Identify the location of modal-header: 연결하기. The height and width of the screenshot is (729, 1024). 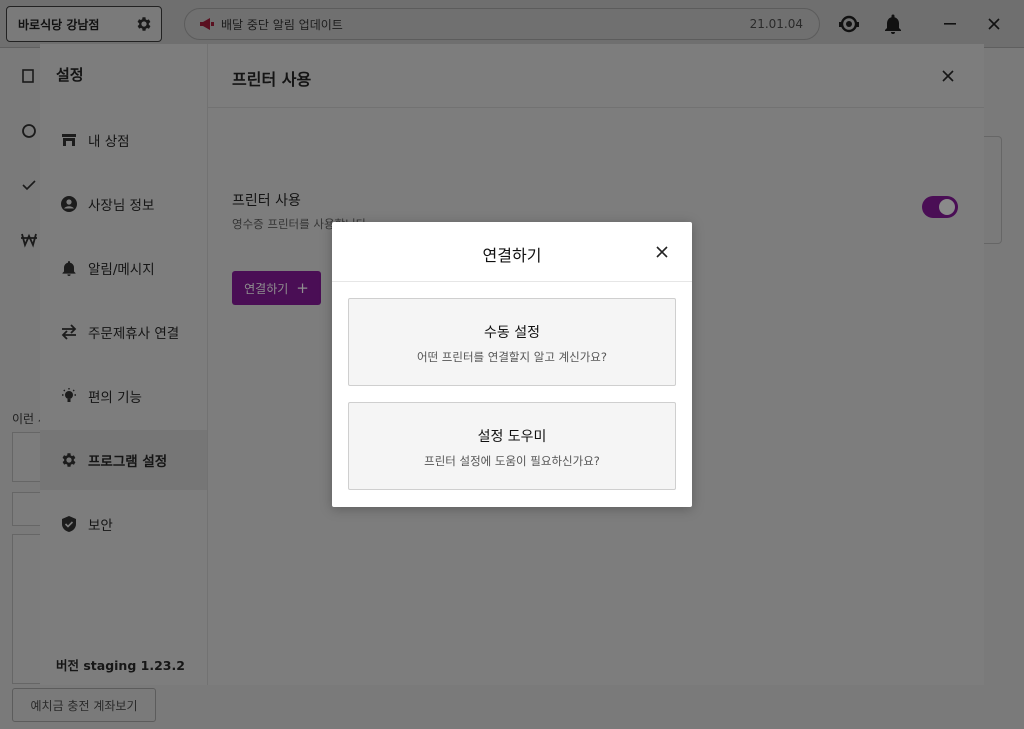
(512, 252).